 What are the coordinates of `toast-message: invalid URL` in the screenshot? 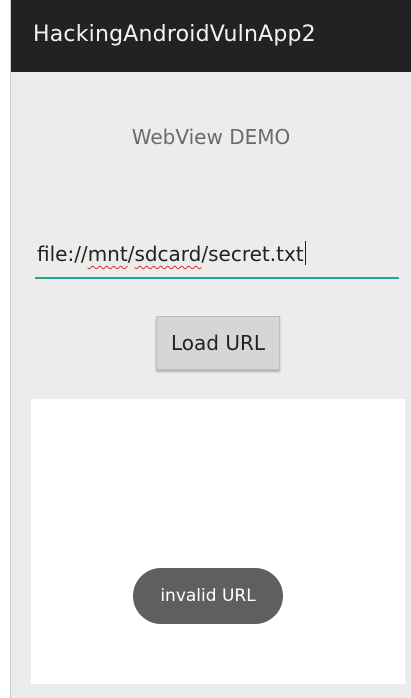 It's located at (208, 596).